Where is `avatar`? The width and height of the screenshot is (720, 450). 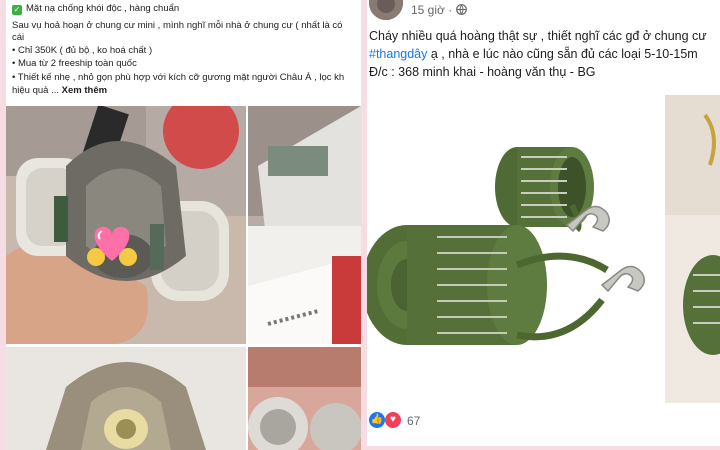
avatar is located at coordinates (386, 10).